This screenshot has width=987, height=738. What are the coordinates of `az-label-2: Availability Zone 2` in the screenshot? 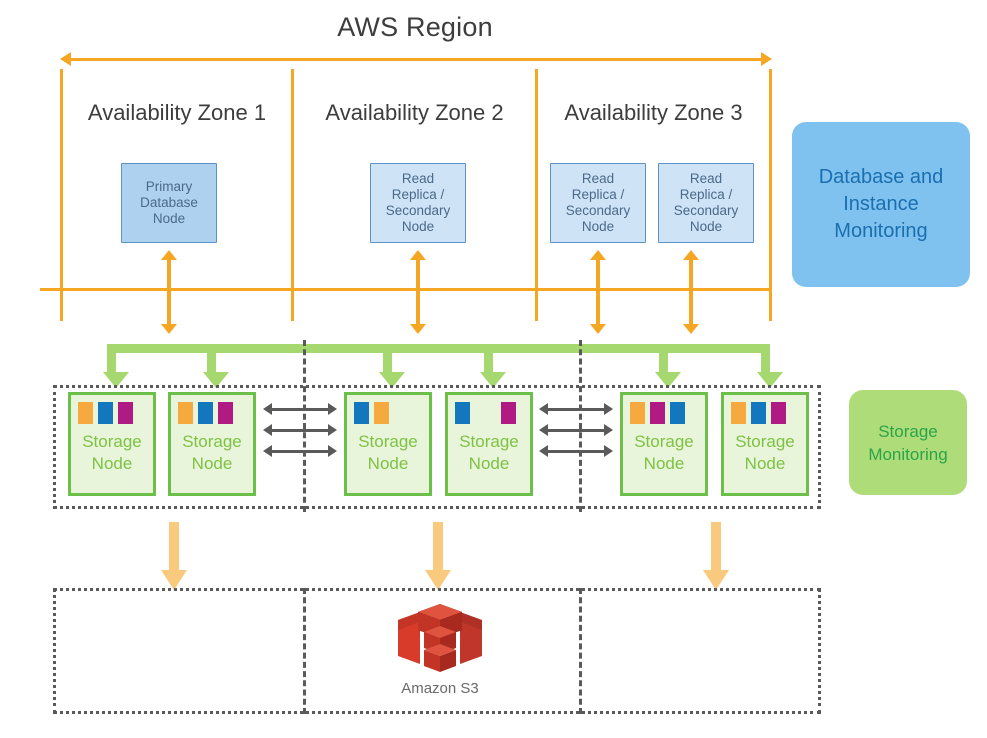 It's located at (414, 112).